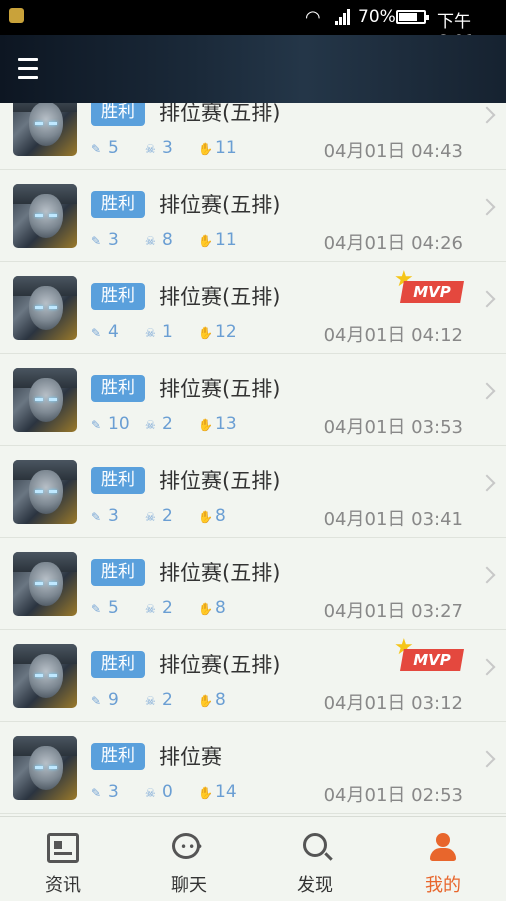 The width and height of the screenshot is (506, 901). Describe the element at coordinates (443, 848) in the screenshot. I see `profile-icon` at that location.